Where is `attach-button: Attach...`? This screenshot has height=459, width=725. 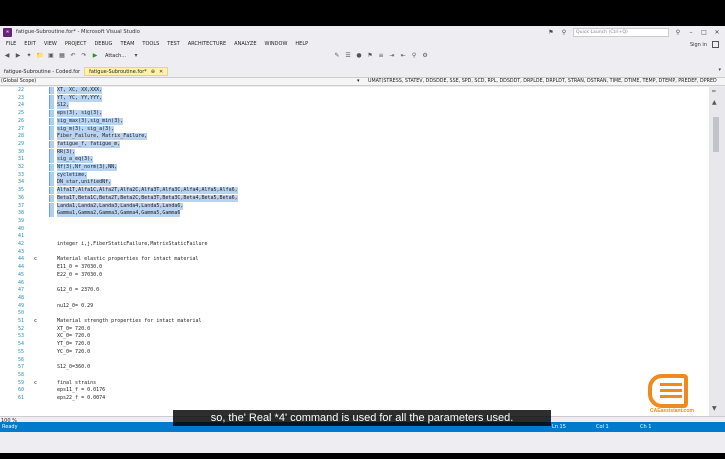 attach-button: Attach... is located at coordinates (115, 56).